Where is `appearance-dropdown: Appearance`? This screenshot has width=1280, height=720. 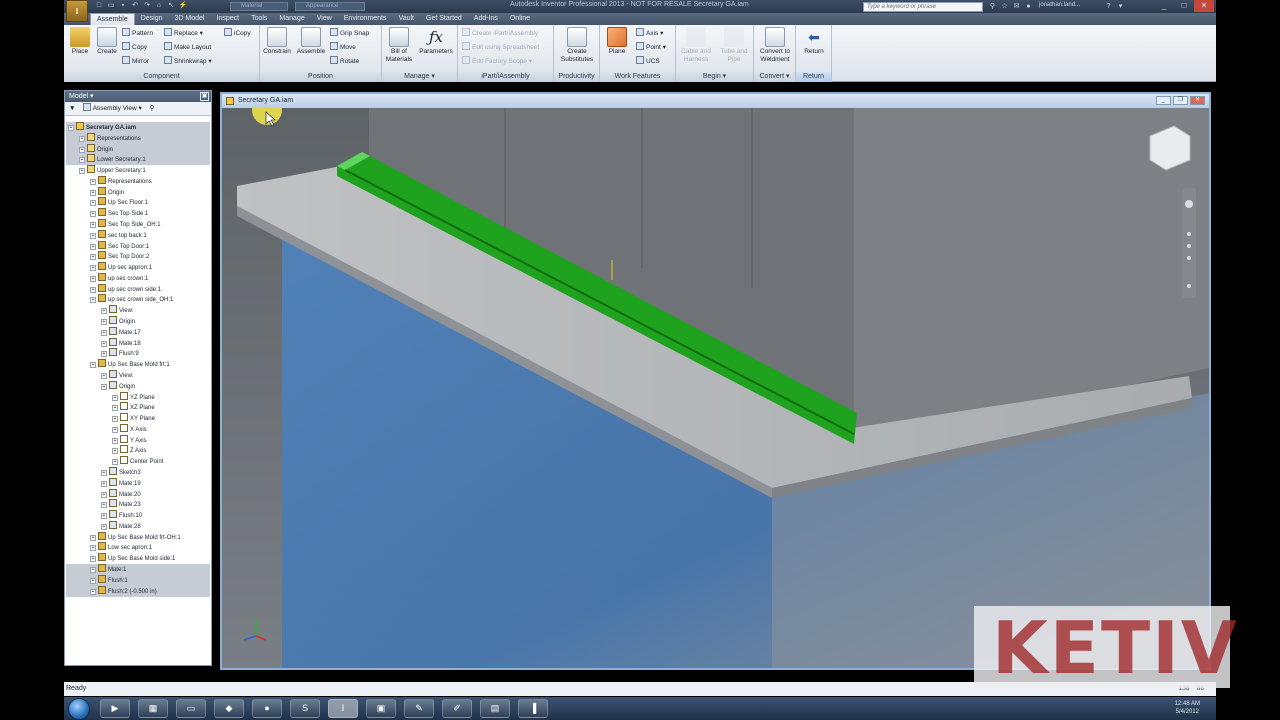
appearance-dropdown: Appearance is located at coordinates (330, 6).